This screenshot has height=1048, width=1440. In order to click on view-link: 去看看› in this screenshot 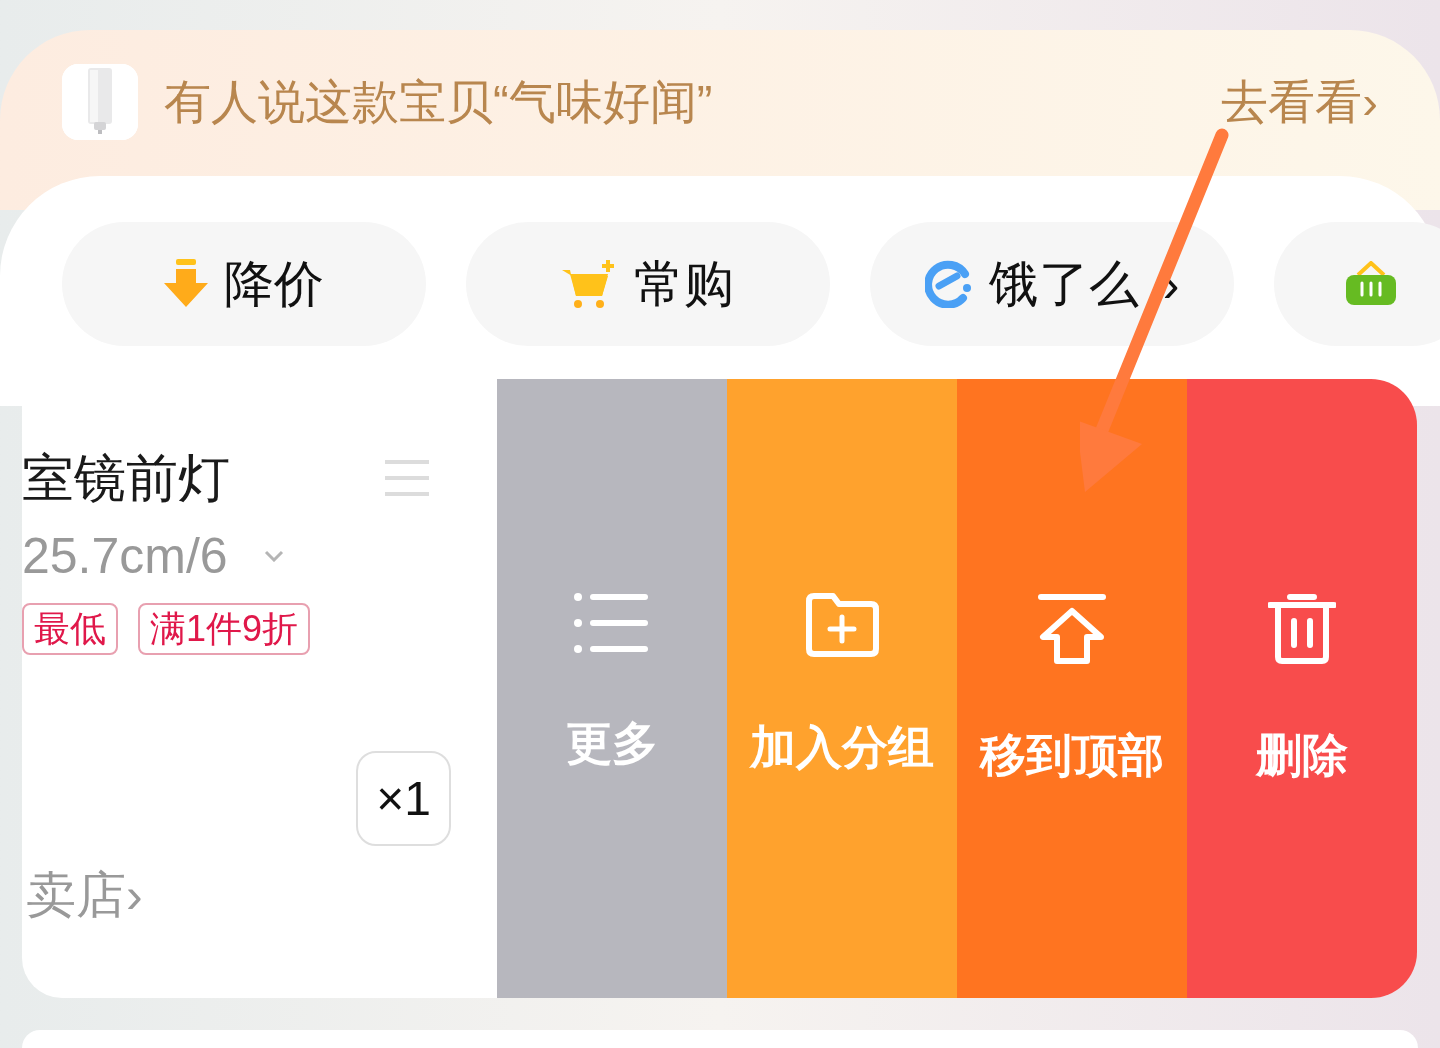, I will do `click(1299, 102)`.